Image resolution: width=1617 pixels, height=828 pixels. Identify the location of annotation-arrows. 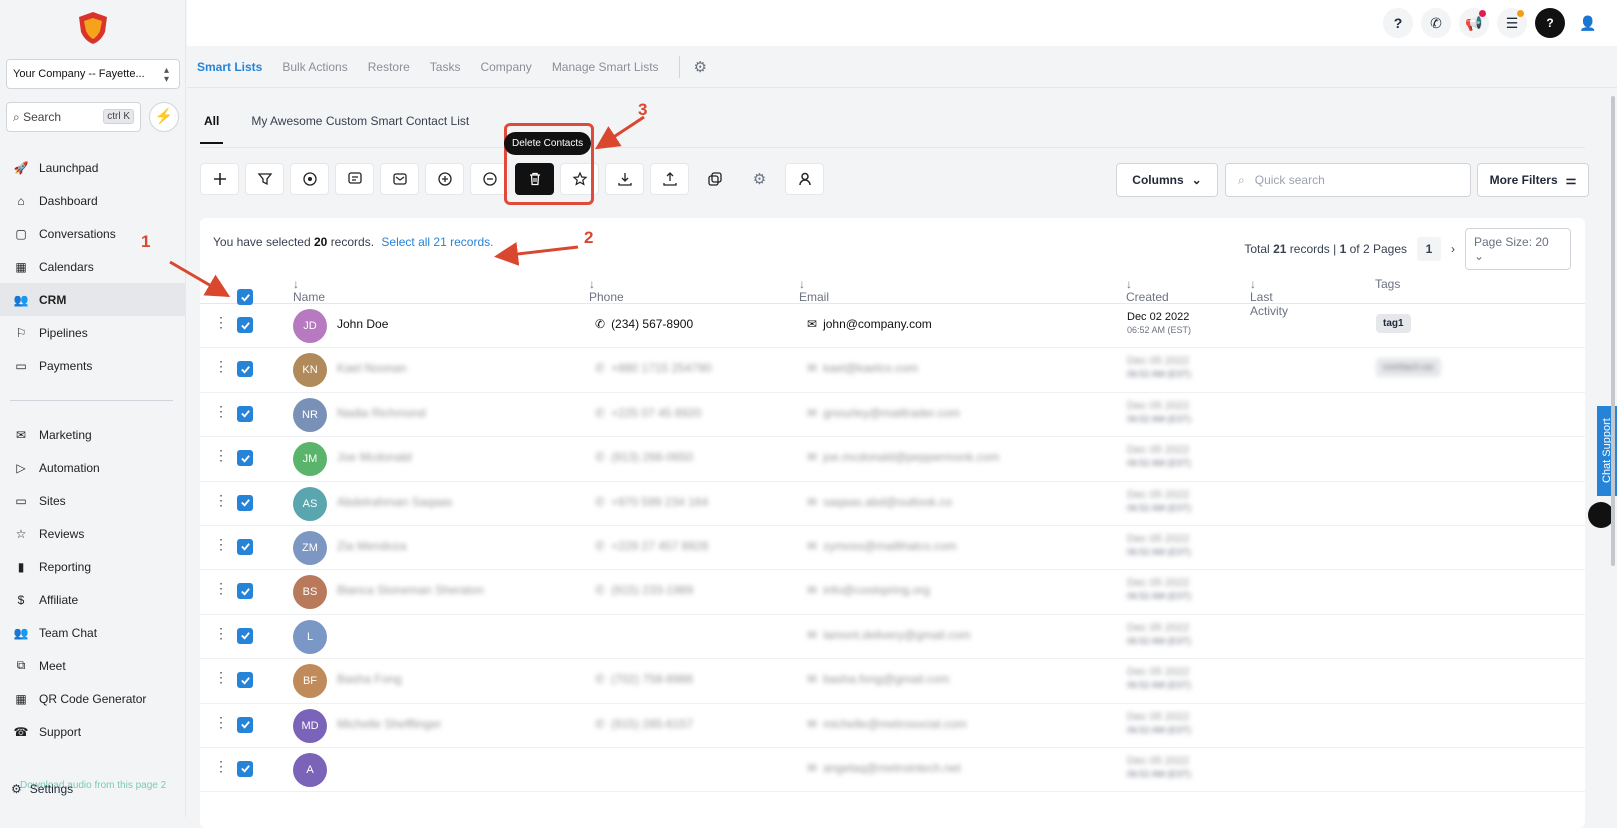
(407, 206).